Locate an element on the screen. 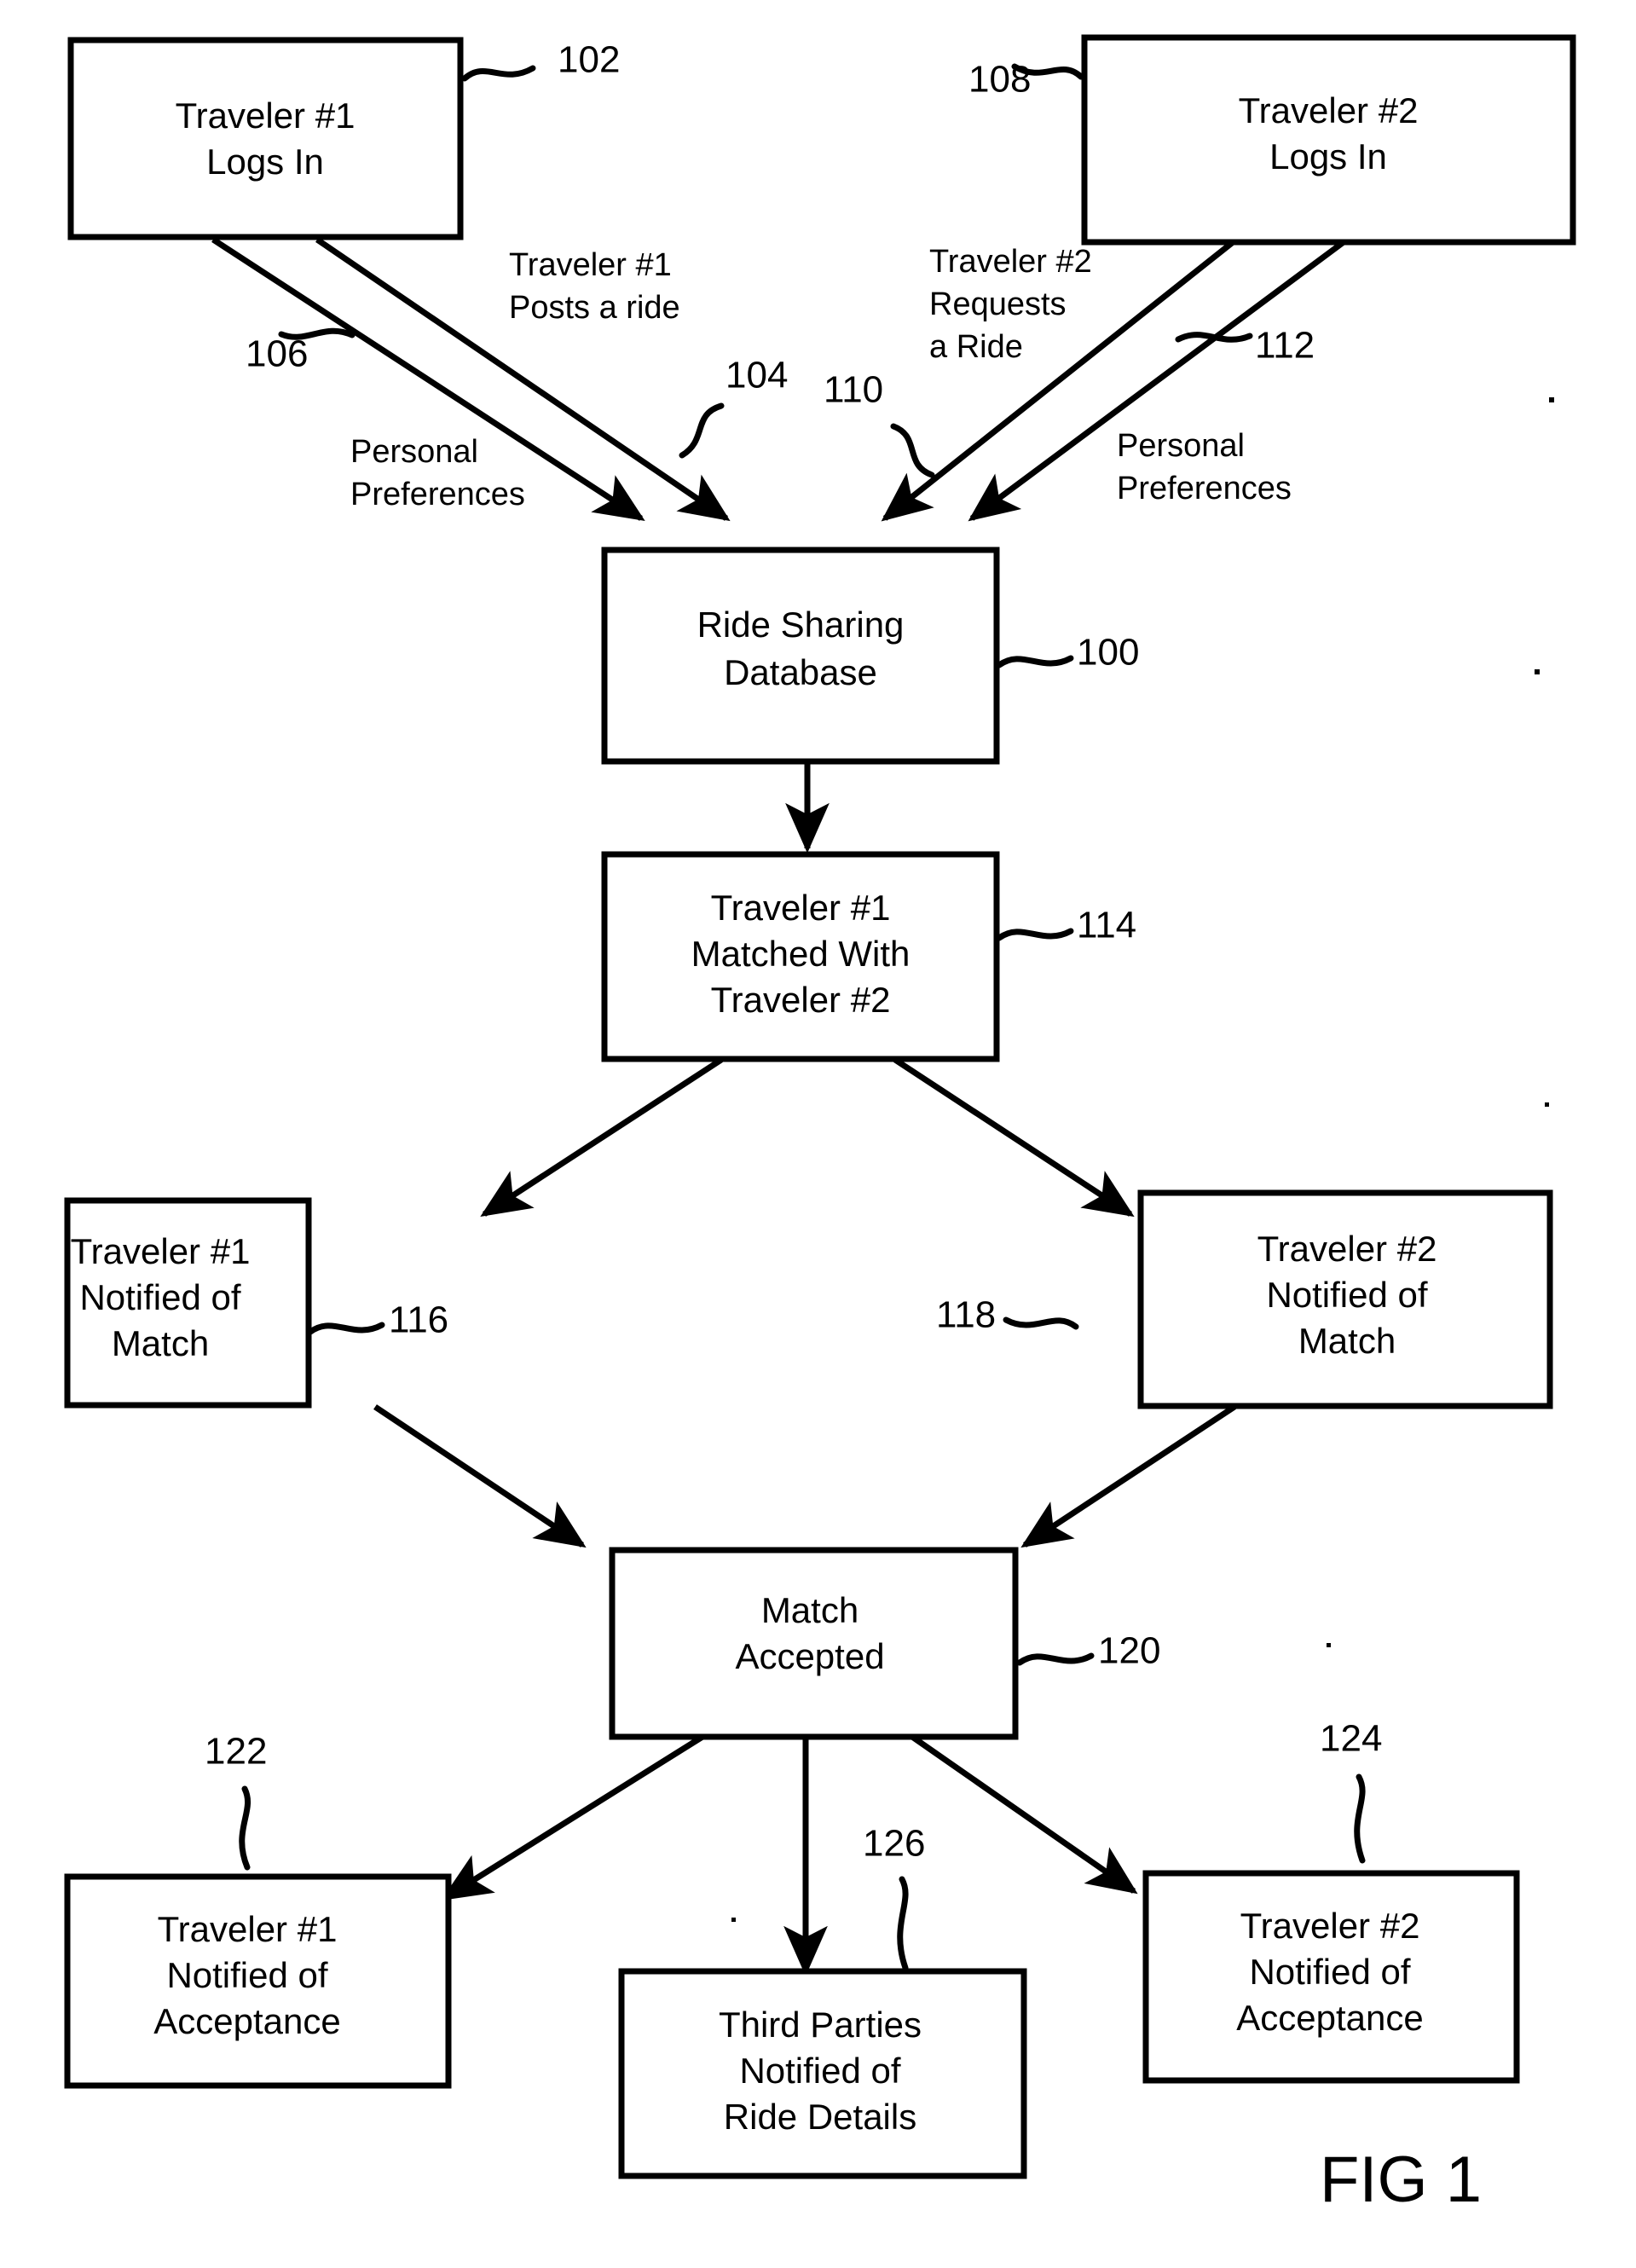 This screenshot has width=1636, height=2268. node-matched-line2: Matched With is located at coordinates (800, 954).